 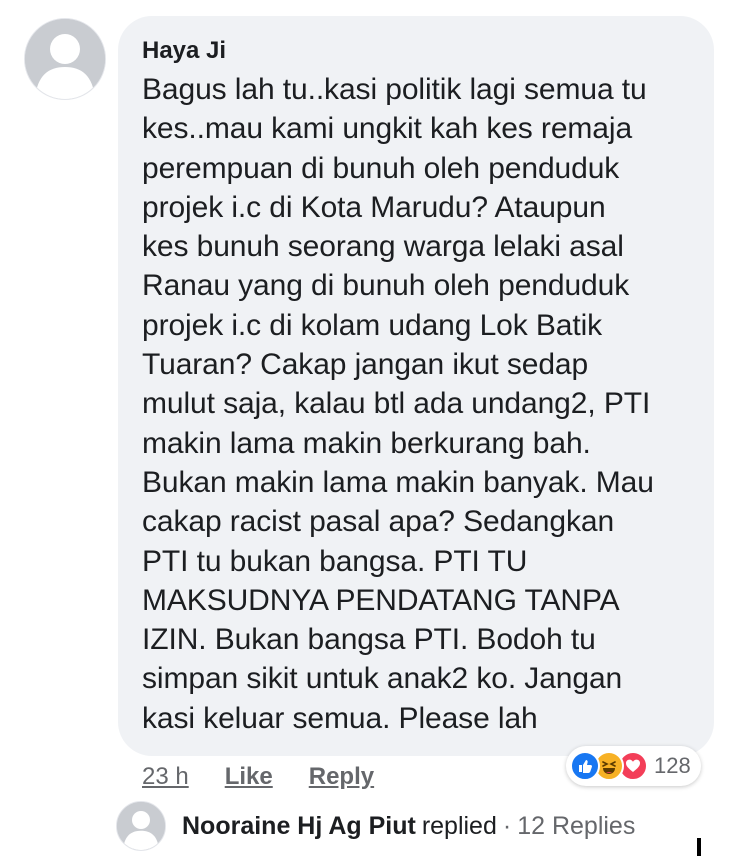 I want to click on comment-author: Haya Ji, so click(x=416, y=51).